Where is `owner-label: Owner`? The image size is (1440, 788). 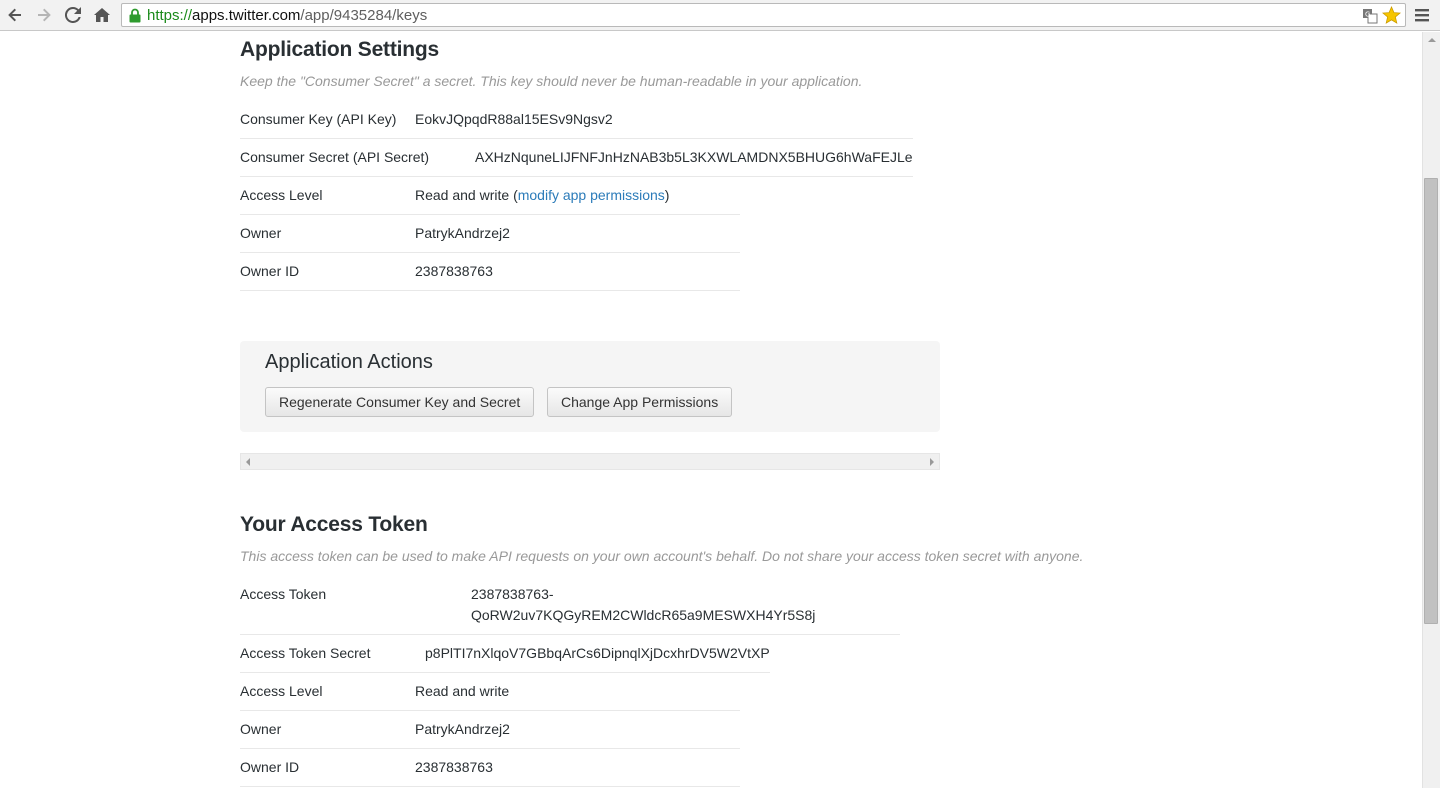
owner-label: Owner is located at coordinates (261, 233).